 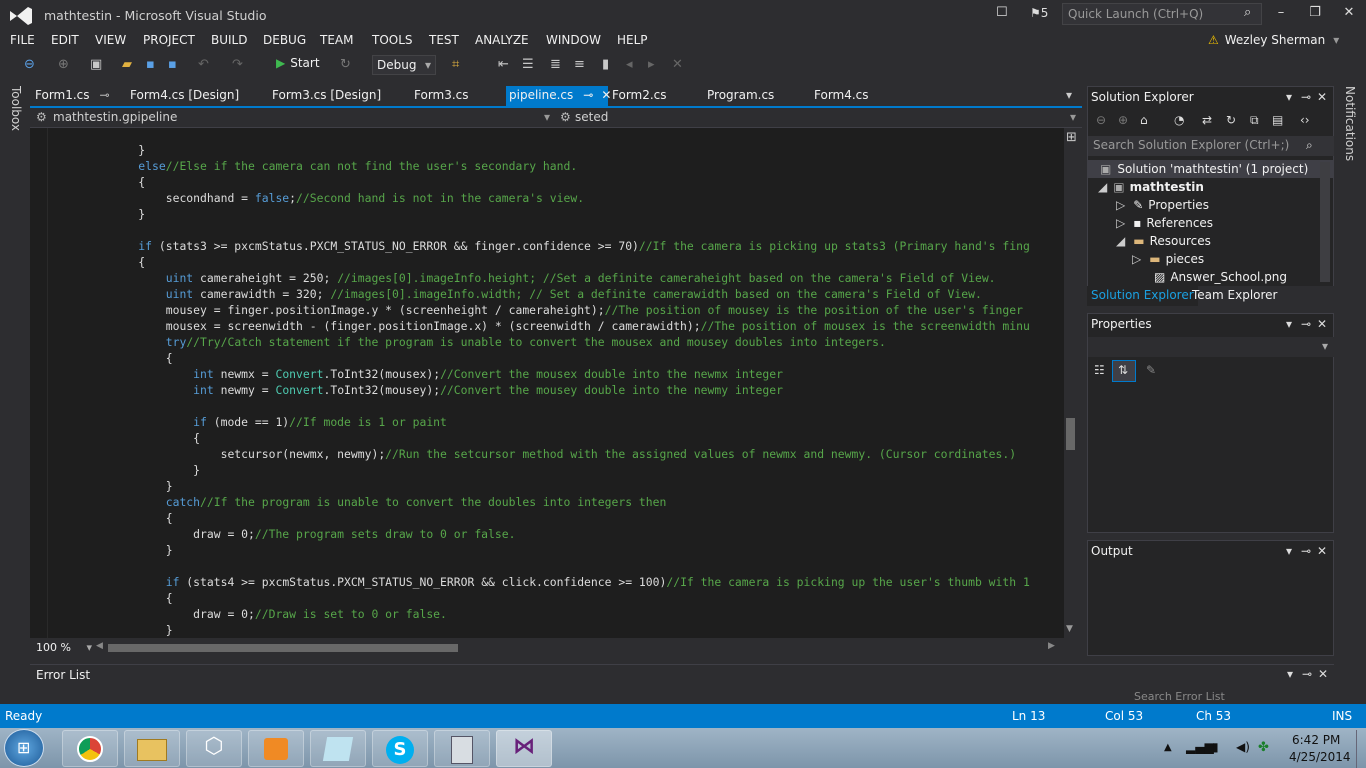 What do you see at coordinates (1039, 13) in the screenshot?
I see `notifications-flag: ⚑5` at bounding box center [1039, 13].